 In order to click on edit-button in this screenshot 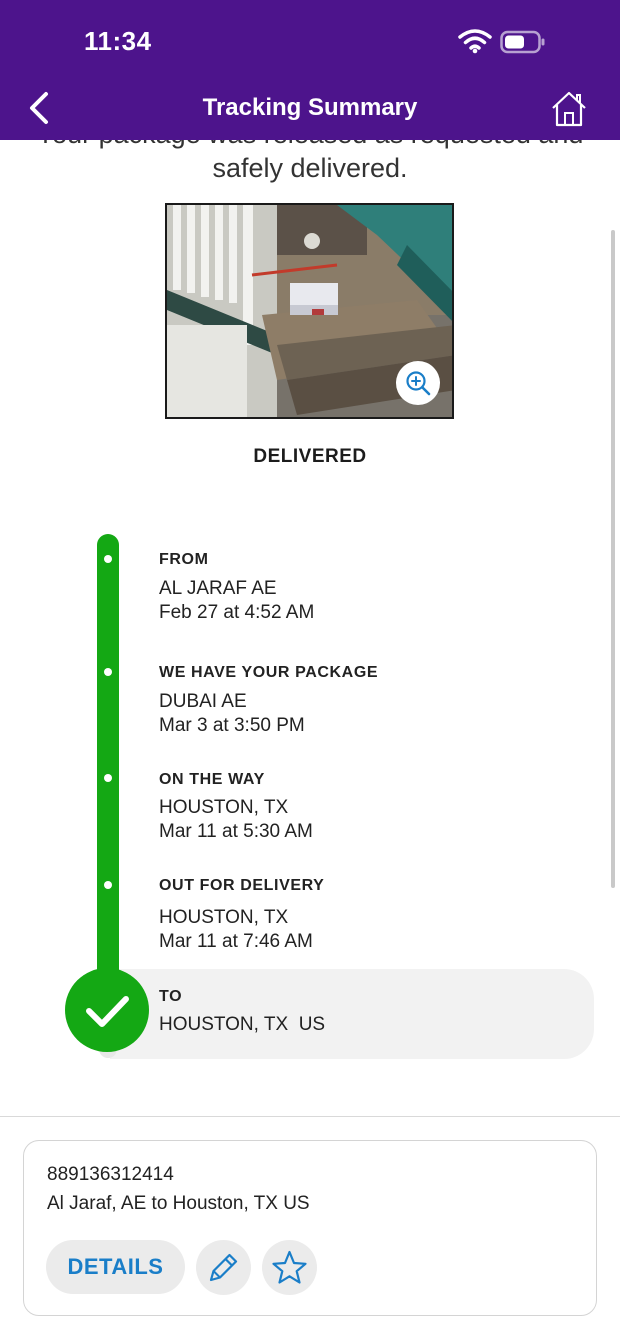, I will do `click(223, 1267)`.